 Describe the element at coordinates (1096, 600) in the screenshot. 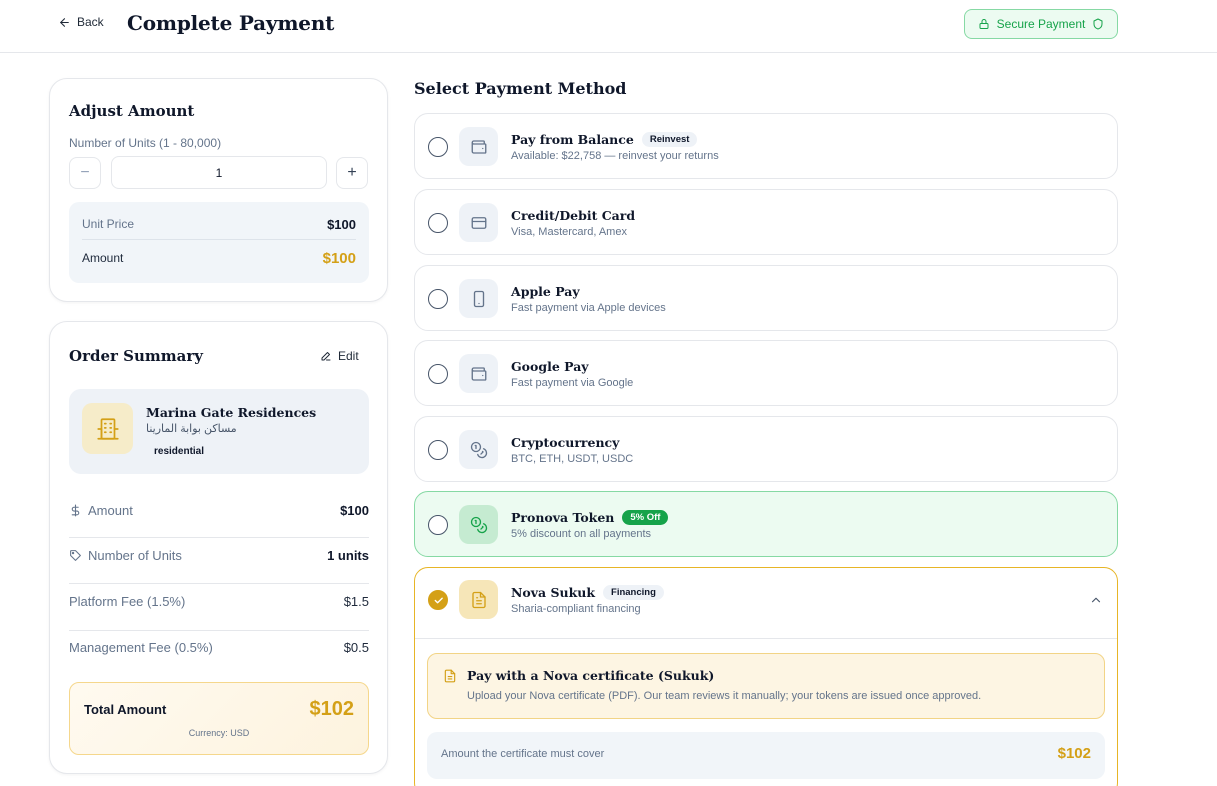

I see `chevron-up-icon` at that location.